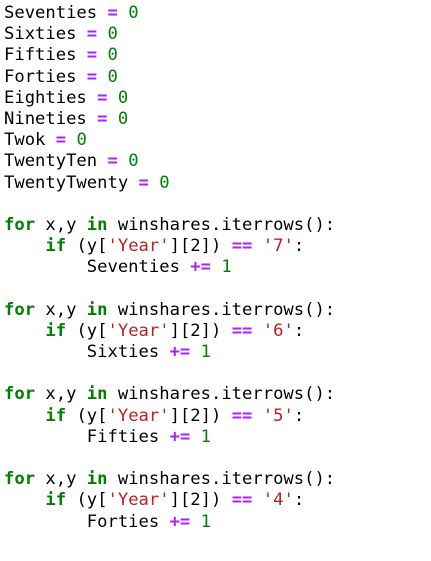  I want to click on code-line: Seventies += 1, so click(217, 267).